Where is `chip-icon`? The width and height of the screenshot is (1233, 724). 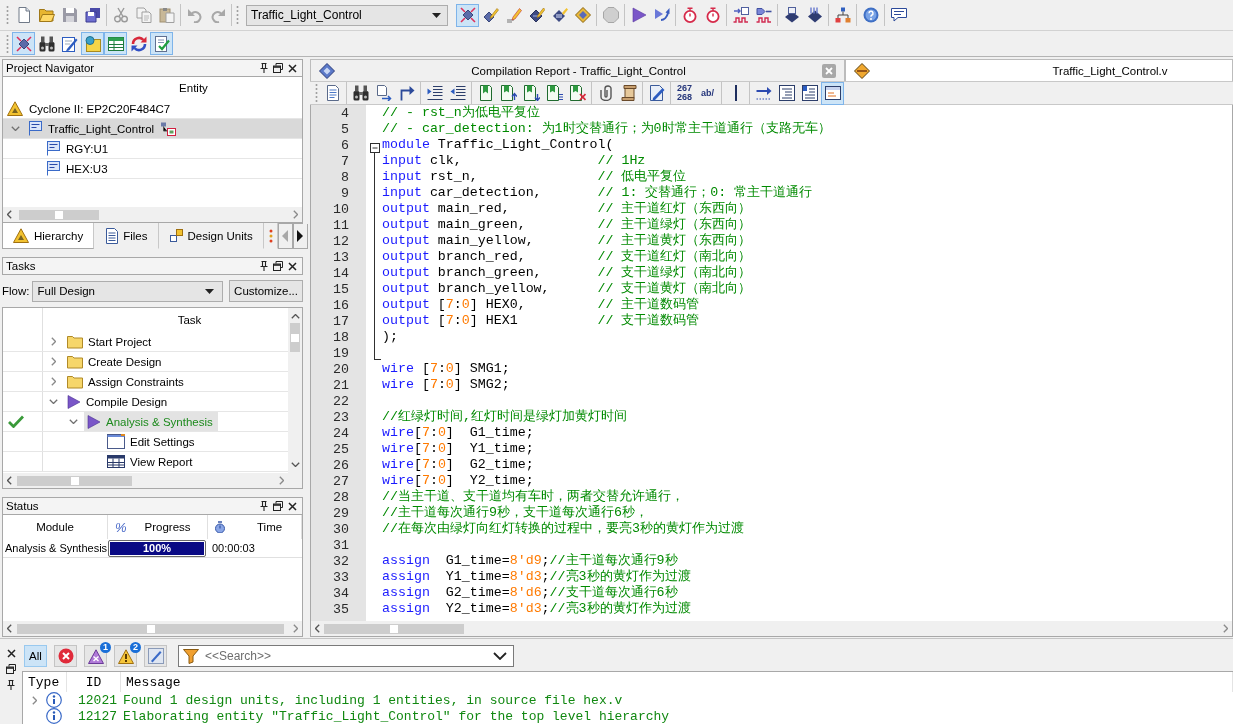
chip-icon is located at coordinates (327, 70).